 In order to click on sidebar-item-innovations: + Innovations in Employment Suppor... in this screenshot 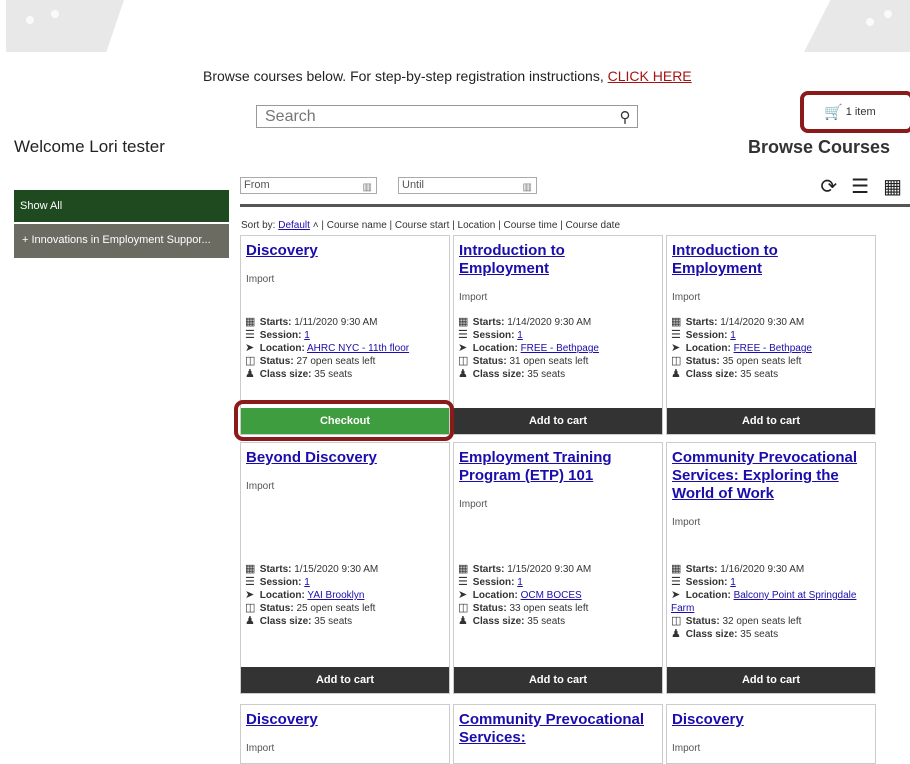, I will do `click(121, 241)`.